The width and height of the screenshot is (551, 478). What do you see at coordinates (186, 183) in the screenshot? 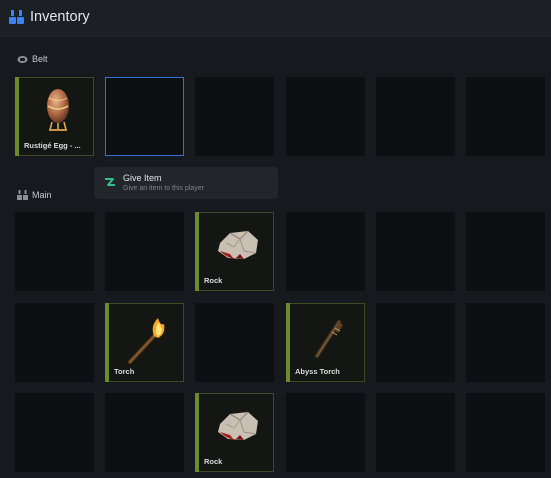
I see `give-item-tooltip: Give Item Give an item to this player` at bounding box center [186, 183].